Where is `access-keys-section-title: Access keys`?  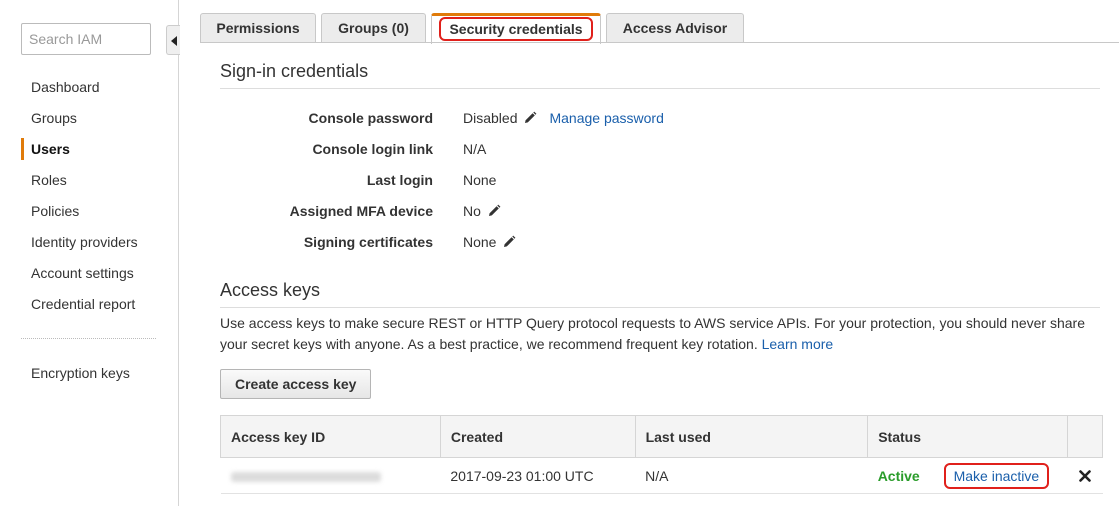 access-keys-section-title: Access keys is located at coordinates (270, 290).